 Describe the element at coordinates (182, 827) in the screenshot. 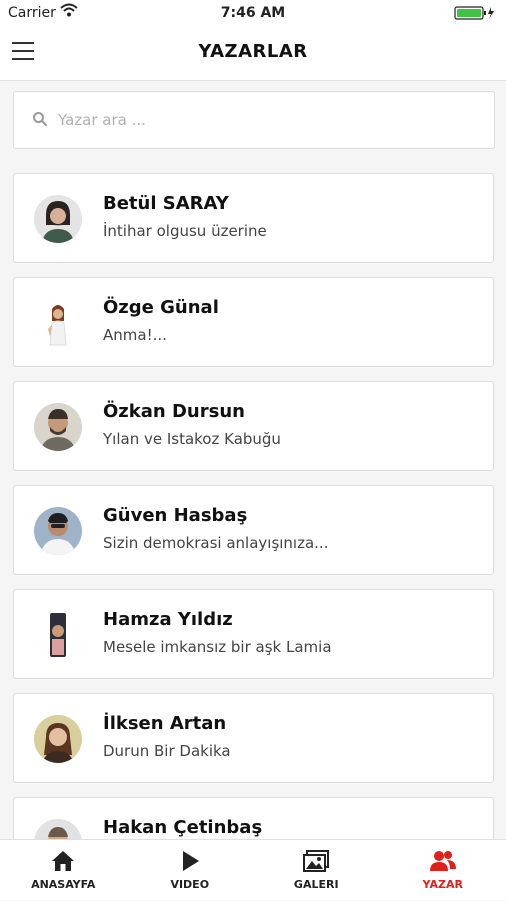

I see `author-name: Hakan Çetinbaş` at that location.